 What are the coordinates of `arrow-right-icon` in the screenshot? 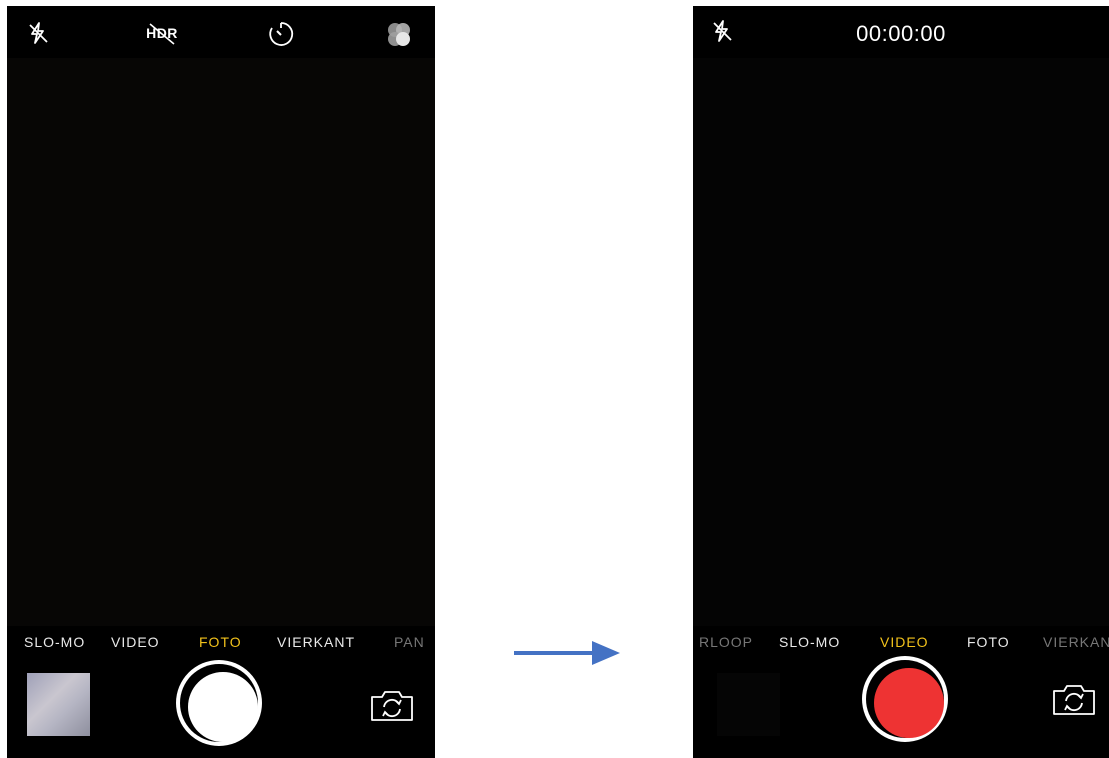 It's located at (568, 655).